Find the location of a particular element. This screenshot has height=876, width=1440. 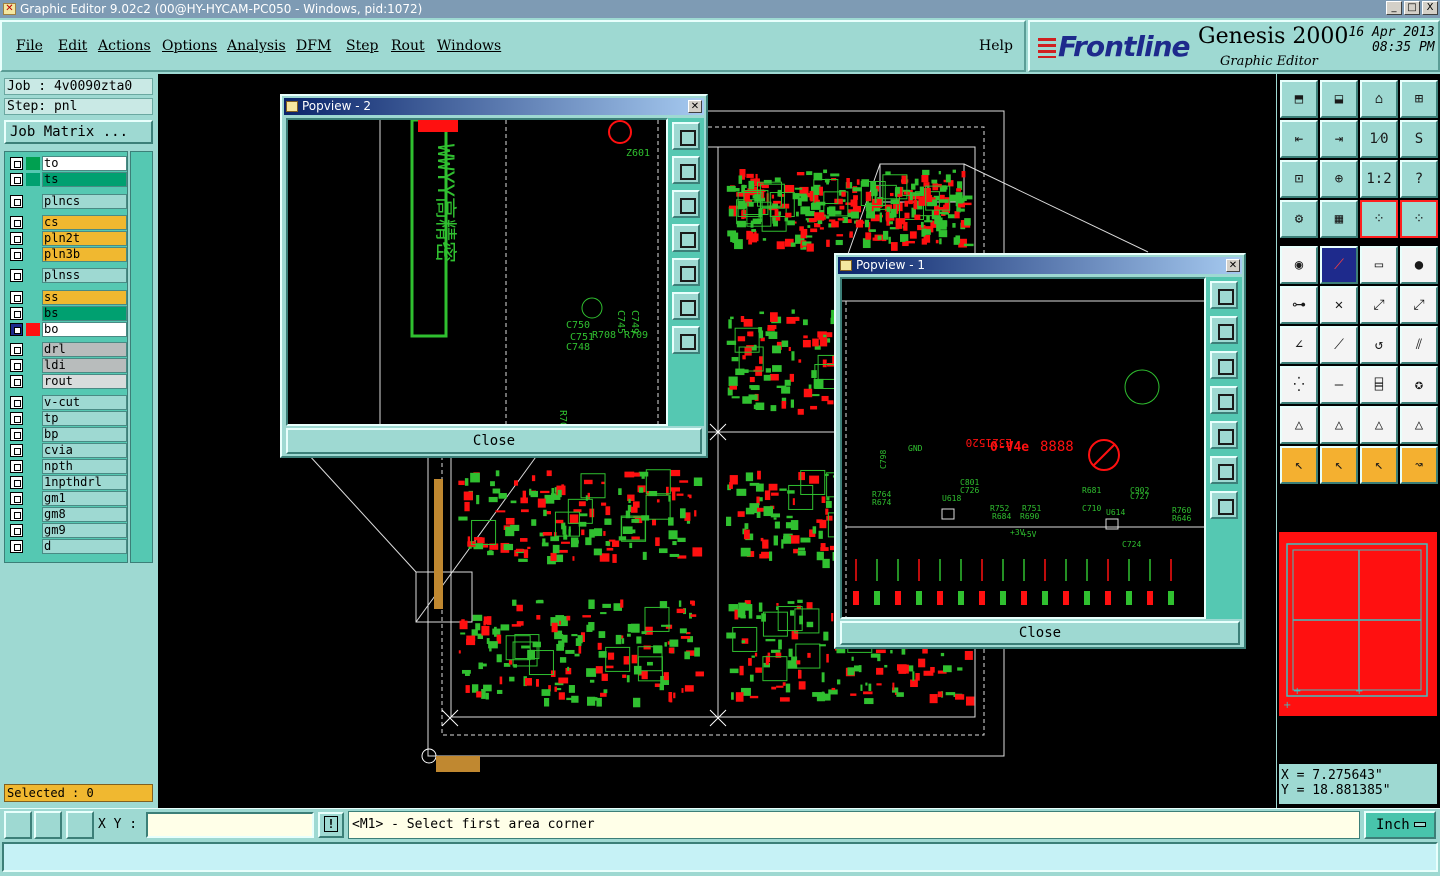

layer-row-plncs: plncs is located at coordinates (67, 201).